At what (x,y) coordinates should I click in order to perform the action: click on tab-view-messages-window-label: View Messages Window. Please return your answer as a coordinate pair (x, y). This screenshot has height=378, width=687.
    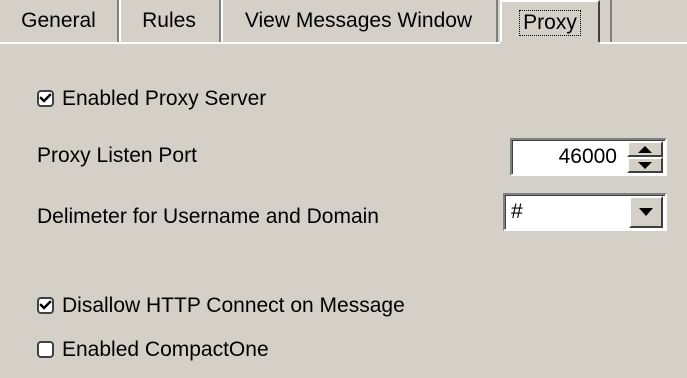
    Looking at the image, I should click on (358, 20).